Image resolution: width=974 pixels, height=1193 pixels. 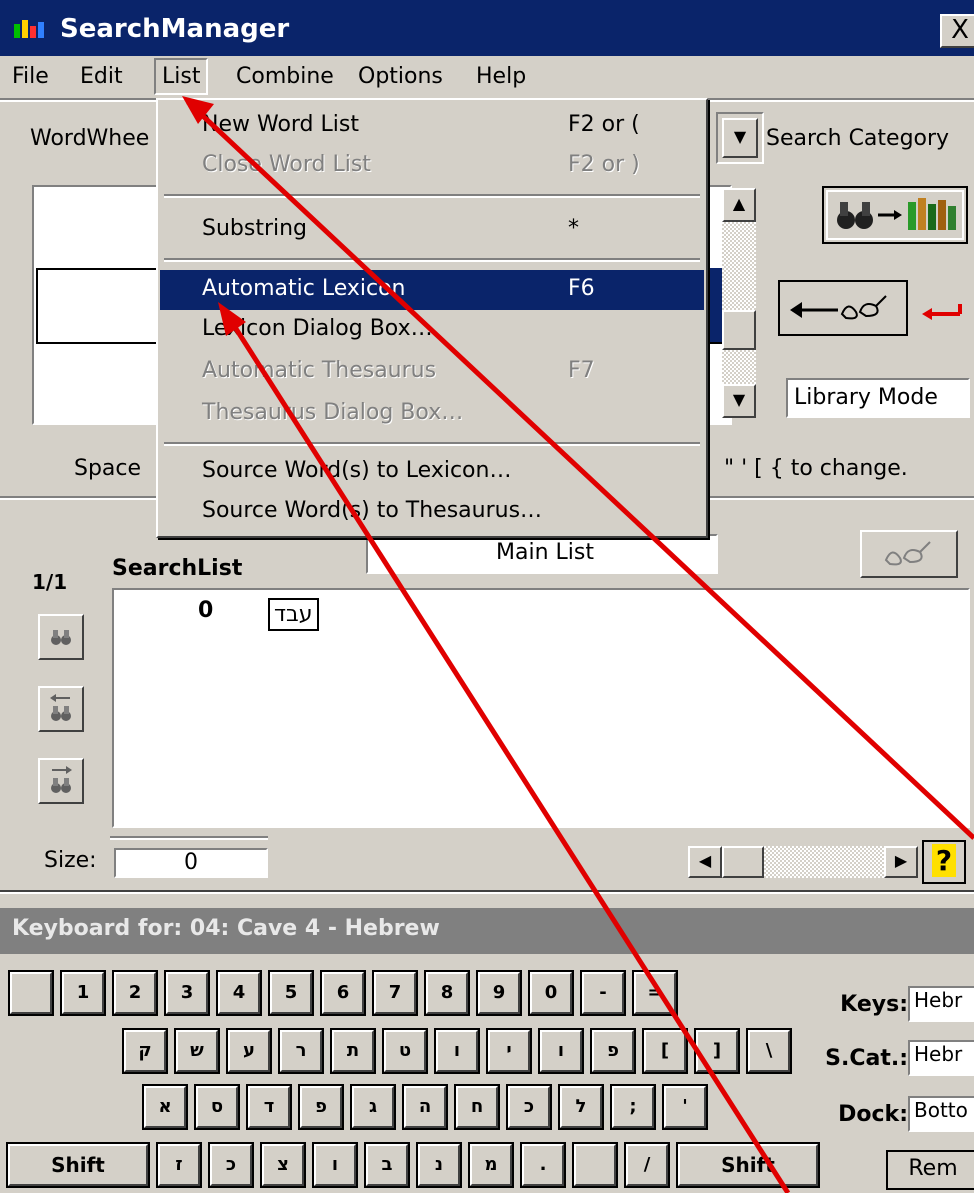 I want to click on window-title: SearchManager, so click(x=175, y=29).